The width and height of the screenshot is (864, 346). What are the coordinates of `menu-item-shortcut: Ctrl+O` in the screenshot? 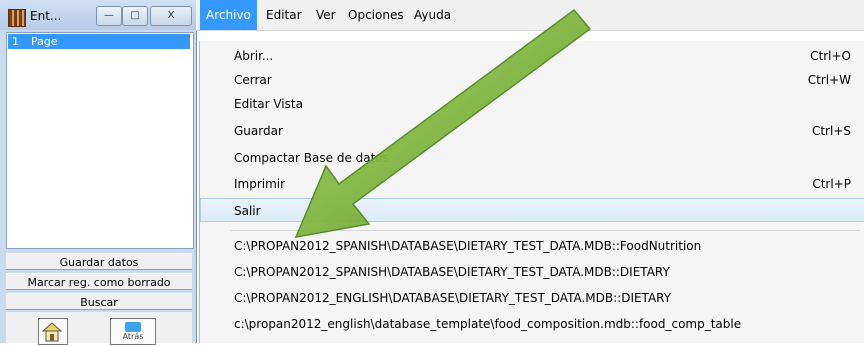 It's located at (830, 56).